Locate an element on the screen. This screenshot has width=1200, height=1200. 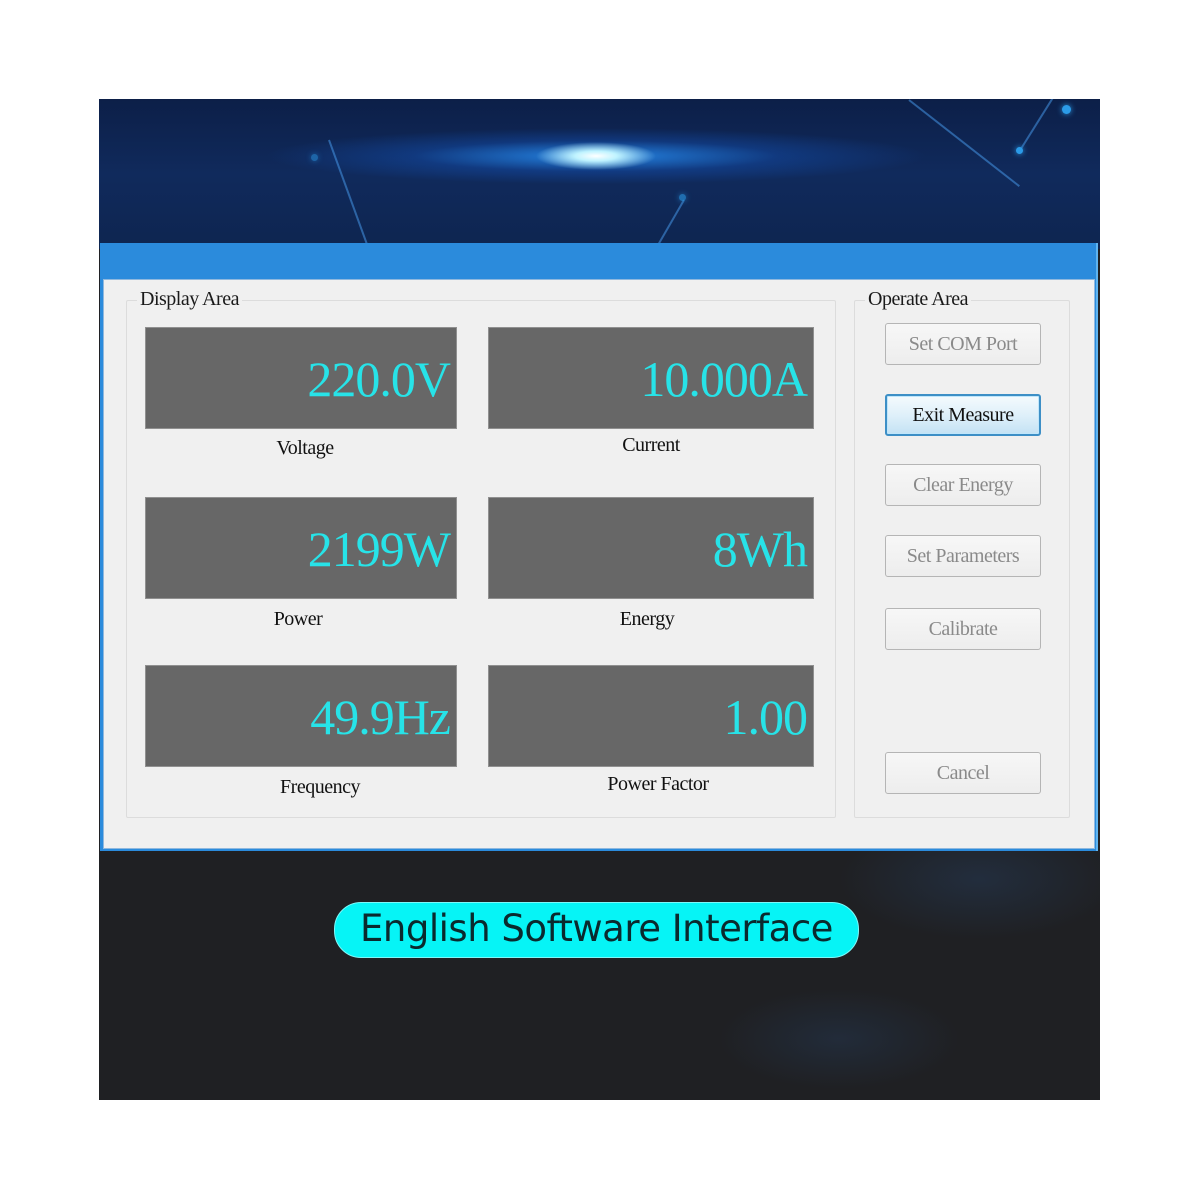
display-area-title: Display Area is located at coordinates (189, 299).